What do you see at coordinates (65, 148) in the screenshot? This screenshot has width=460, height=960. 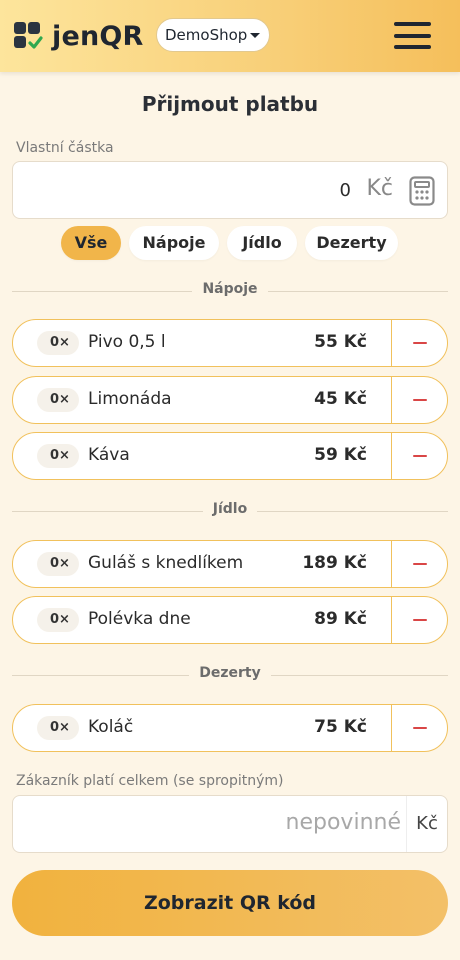 I see `custom-amount-label: Vlastní částka` at bounding box center [65, 148].